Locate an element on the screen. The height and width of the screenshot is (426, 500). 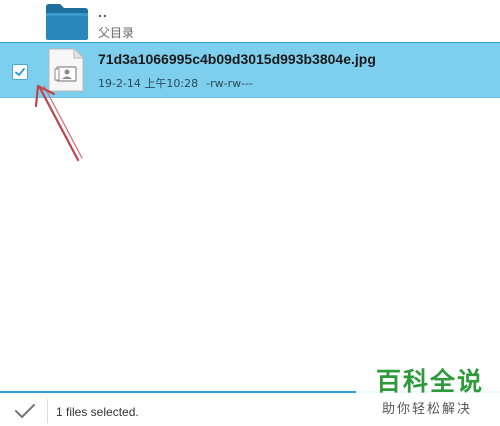
file-checkbox is located at coordinates (20, 72).